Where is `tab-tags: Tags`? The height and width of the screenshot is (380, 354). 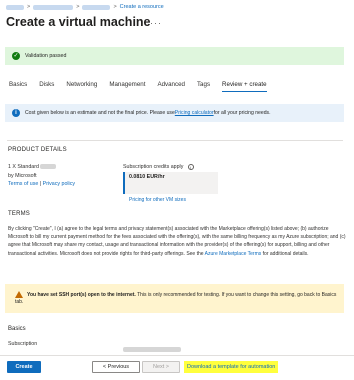 tab-tags: Tags is located at coordinates (203, 86).